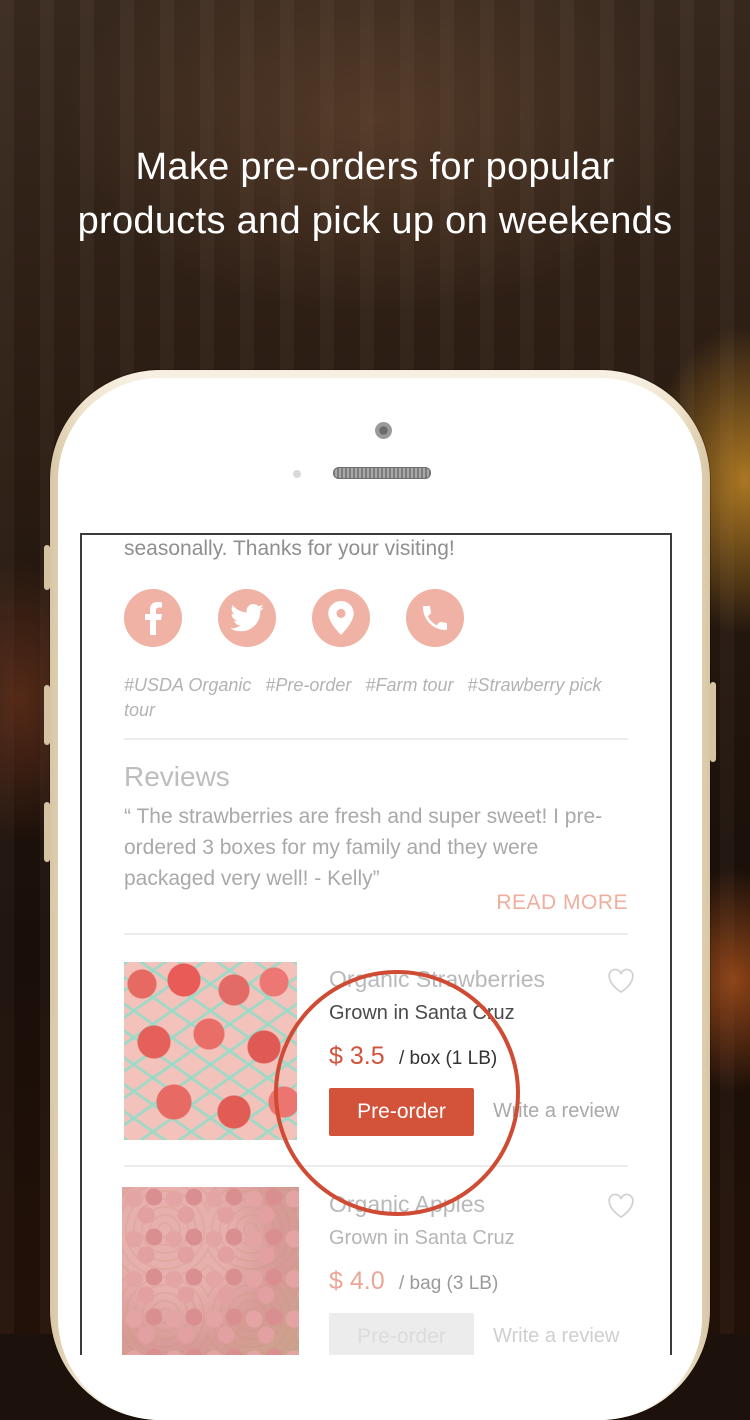 Image resolution: width=750 pixels, height=1420 pixels. What do you see at coordinates (357, 1056) in the screenshot?
I see `product-price: $ 3.5` at bounding box center [357, 1056].